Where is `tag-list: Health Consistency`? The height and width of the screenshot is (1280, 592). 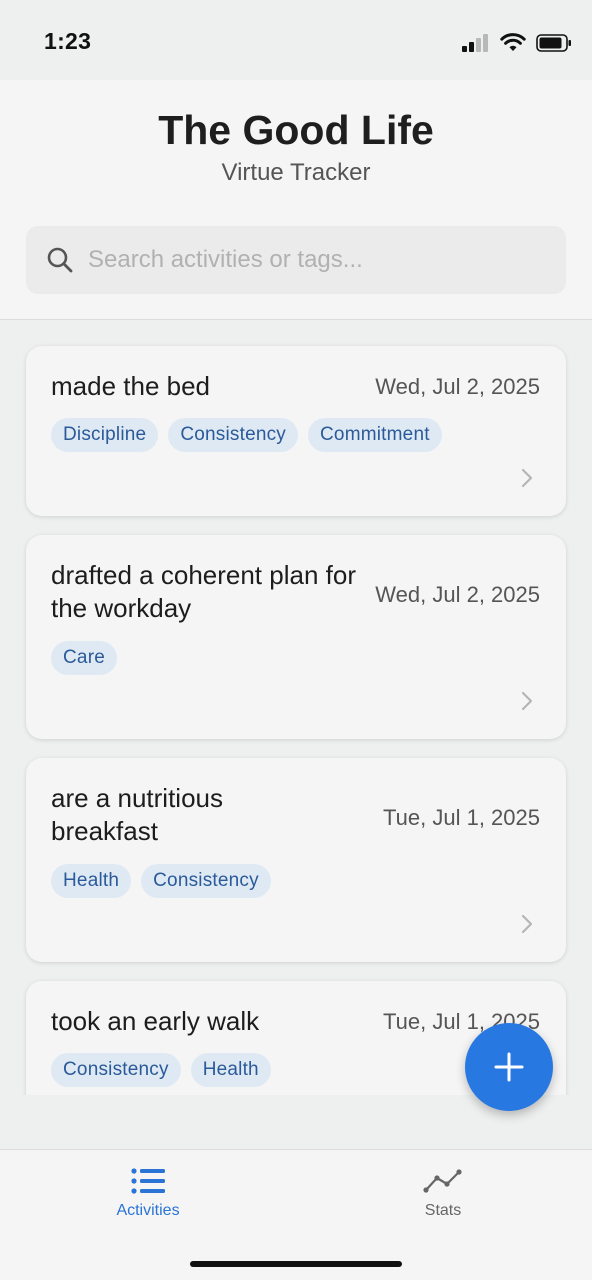 tag-list: Health Consistency is located at coordinates (161, 881).